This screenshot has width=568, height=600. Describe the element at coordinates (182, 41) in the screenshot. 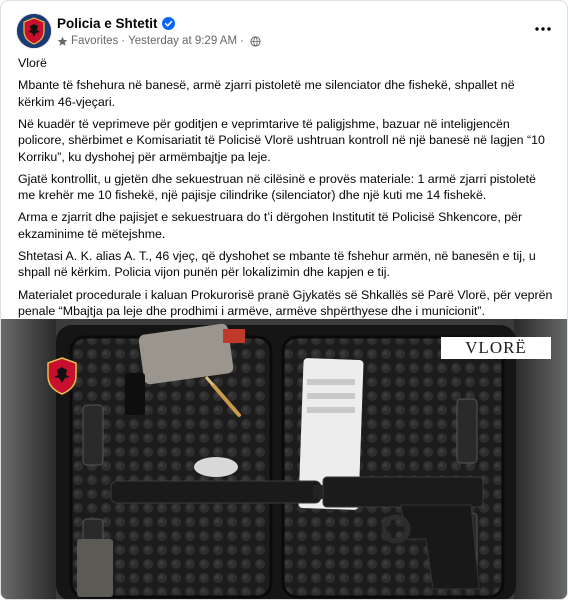

I see `post-timestamp: Yesterday at 9:29 AM` at that location.